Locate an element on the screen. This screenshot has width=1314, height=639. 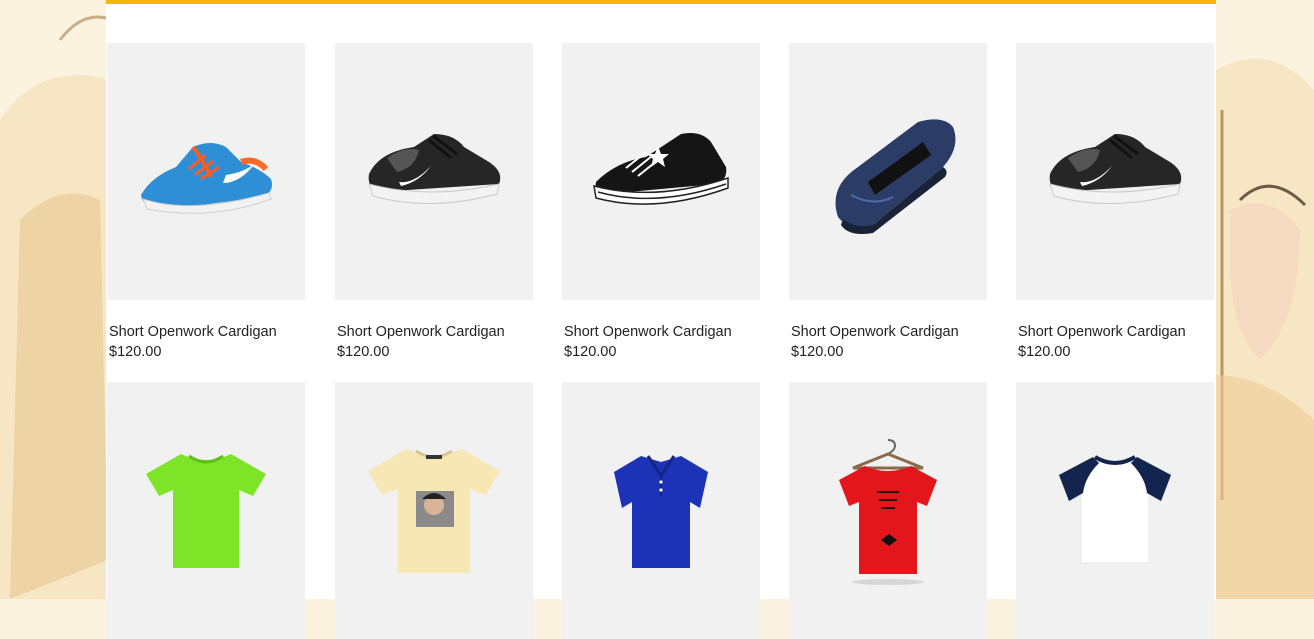
raglan-tshirt-icon is located at coordinates (1115, 508).